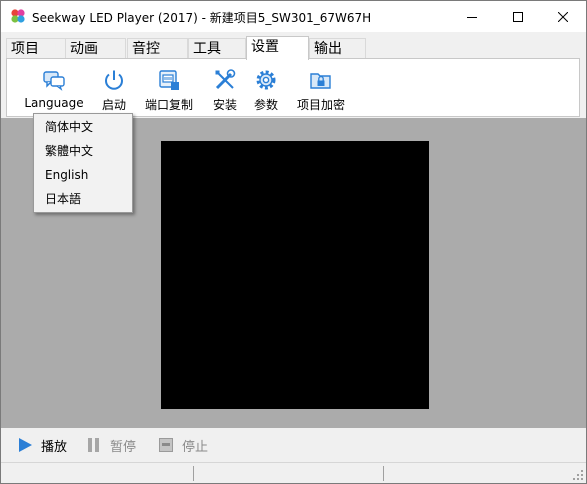 The height and width of the screenshot is (484, 587). I want to click on params-label: 参数, so click(265, 105).